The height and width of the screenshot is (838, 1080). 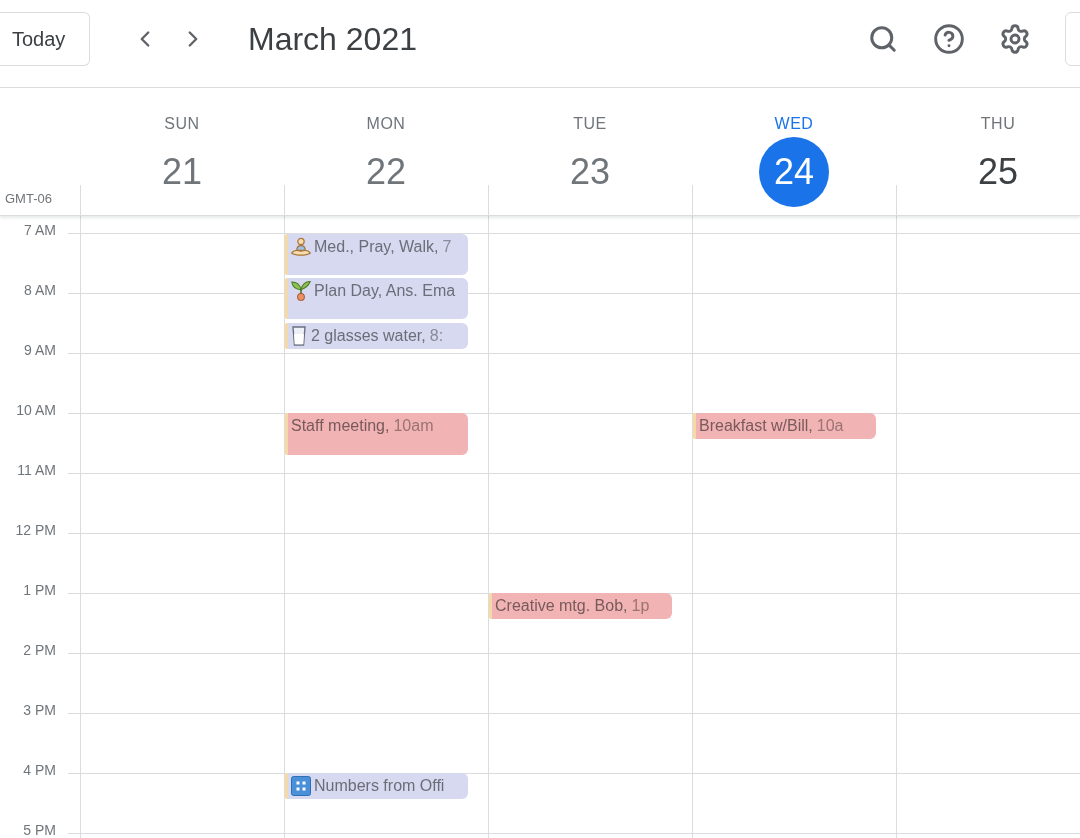 I want to click on day-name: WED, so click(x=794, y=124).